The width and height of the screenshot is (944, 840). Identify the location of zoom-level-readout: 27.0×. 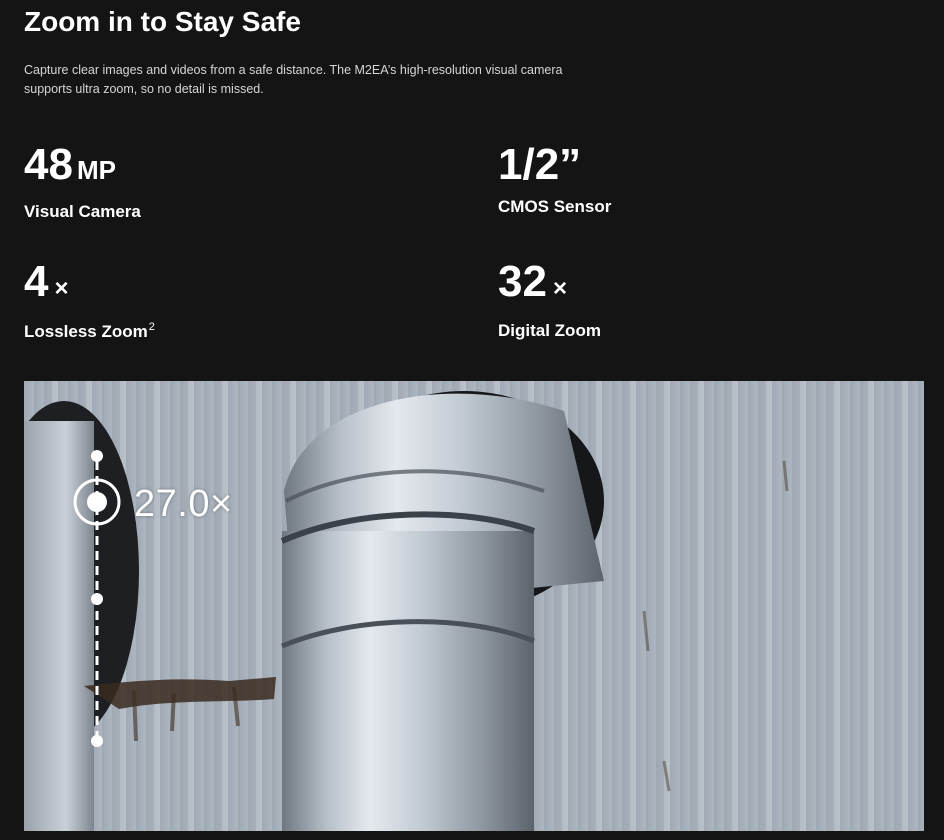
(183, 504).